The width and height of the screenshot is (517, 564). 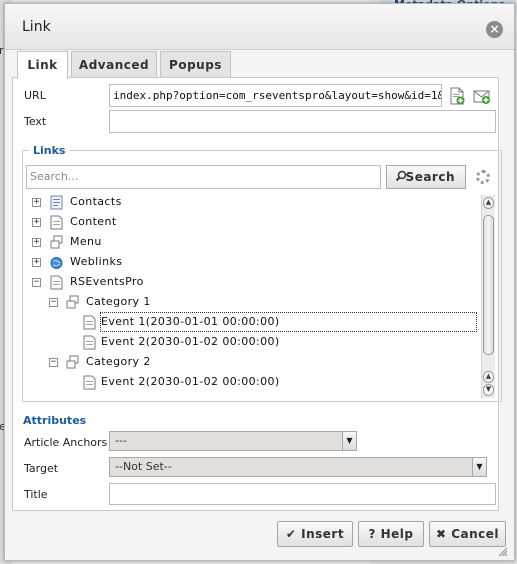 What do you see at coordinates (426, 177) in the screenshot?
I see `search-button: Search` at bounding box center [426, 177].